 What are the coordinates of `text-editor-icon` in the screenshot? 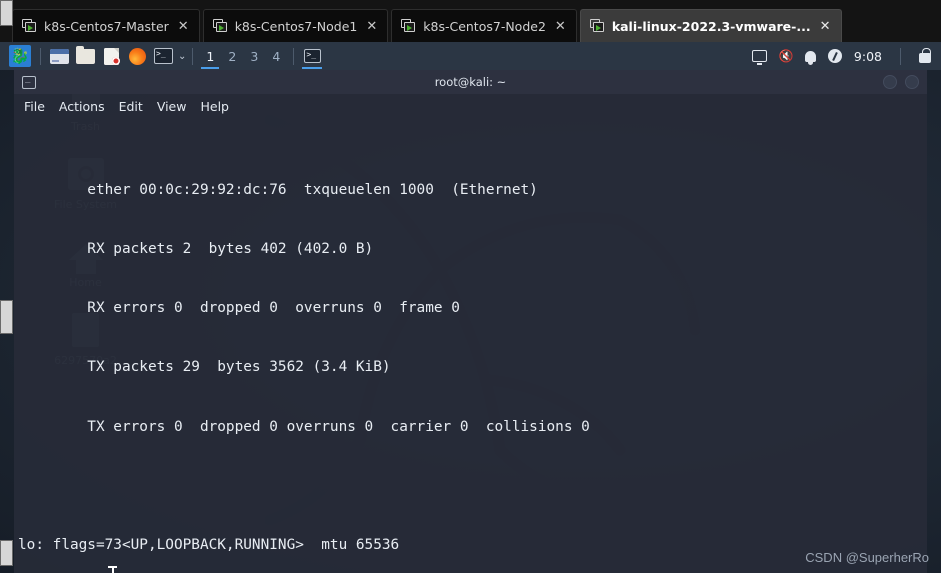 It's located at (111, 56).